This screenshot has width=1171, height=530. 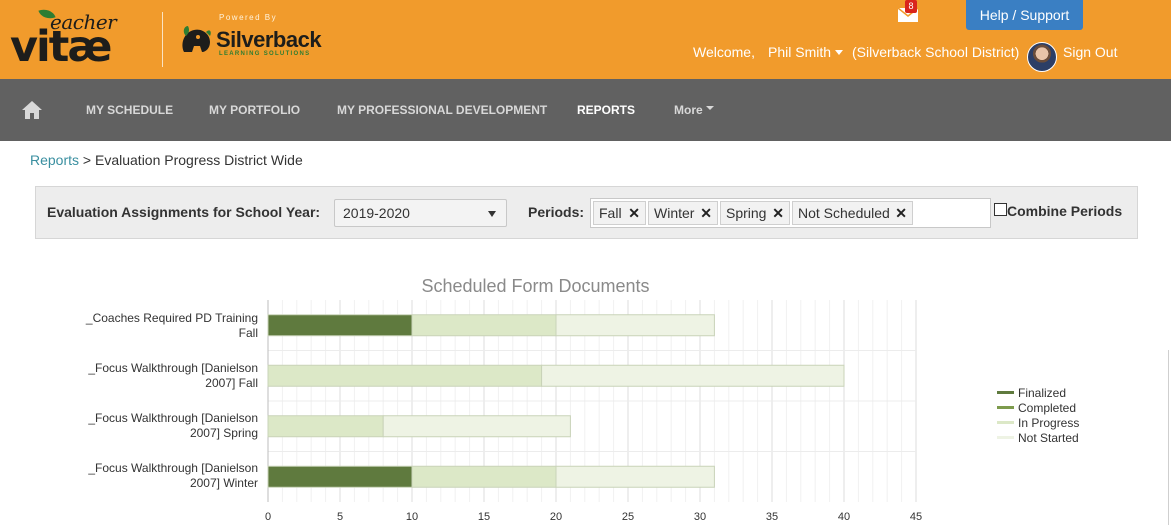 What do you see at coordinates (772, 517) in the screenshot?
I see `x-tick-label: 35` at bounding box center [772, 517].